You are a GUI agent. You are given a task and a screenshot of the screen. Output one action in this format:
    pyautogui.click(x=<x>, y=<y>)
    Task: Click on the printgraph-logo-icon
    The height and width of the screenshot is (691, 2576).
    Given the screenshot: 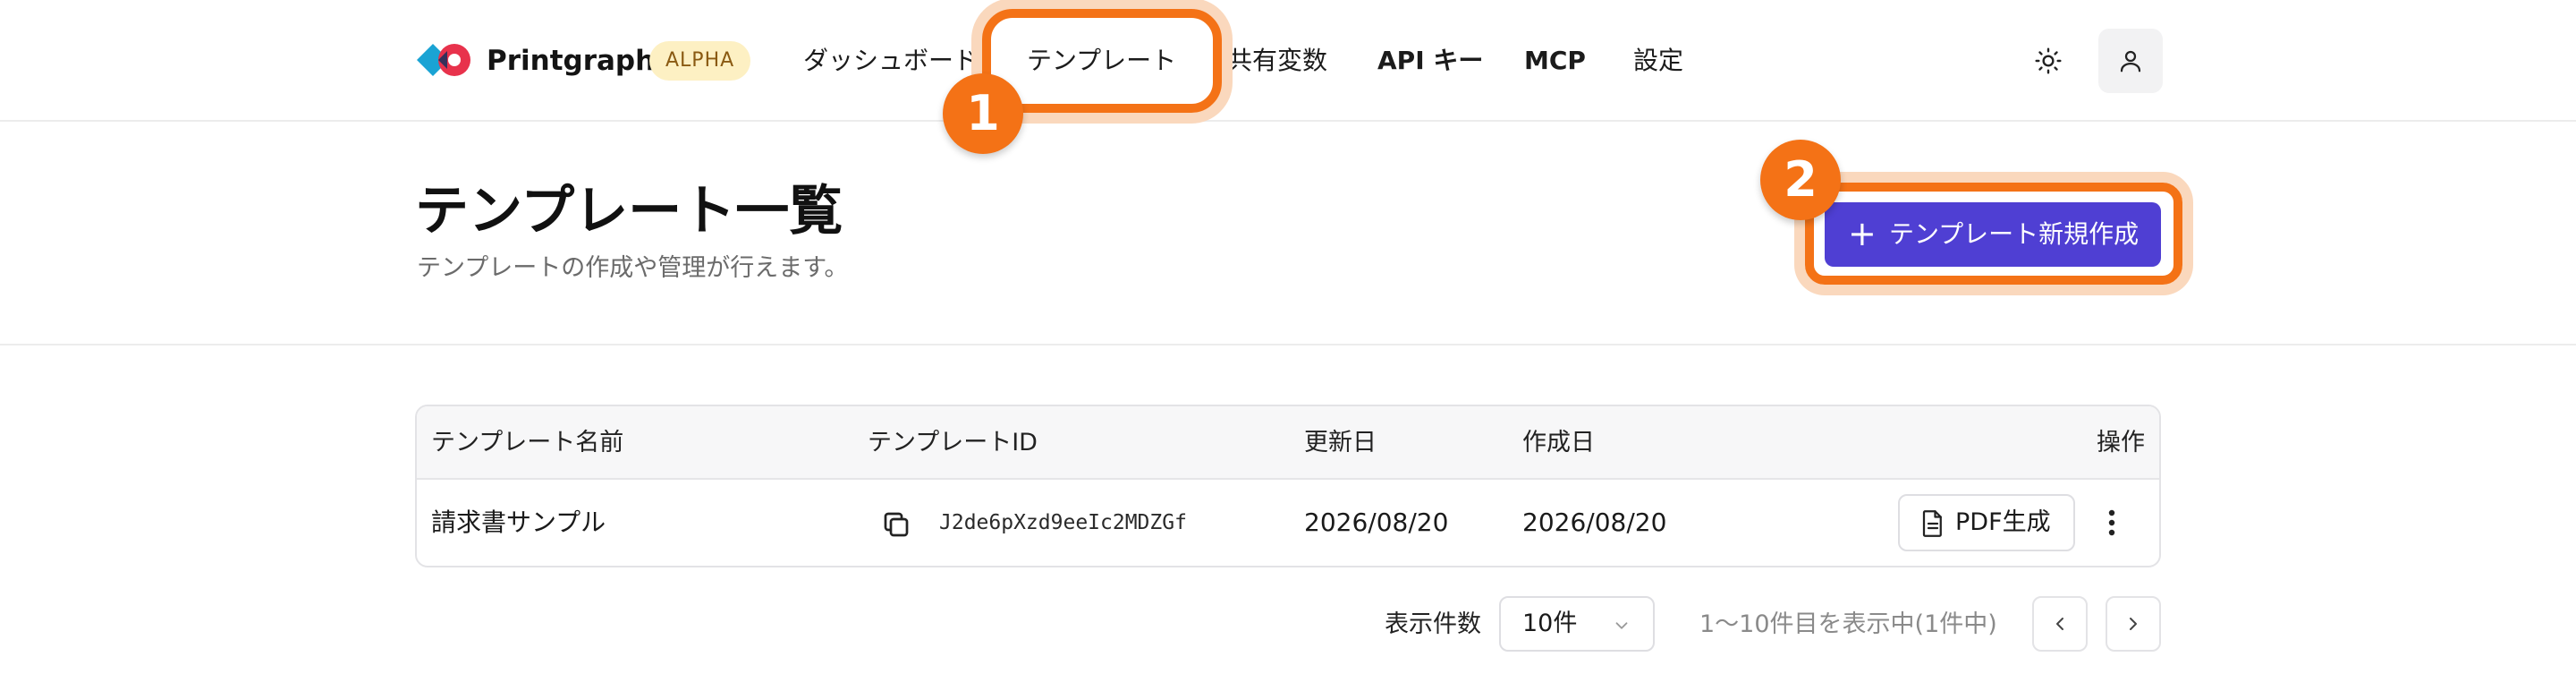 What is the action you would take?
    pyautogui.click(x=444, y=60)
    